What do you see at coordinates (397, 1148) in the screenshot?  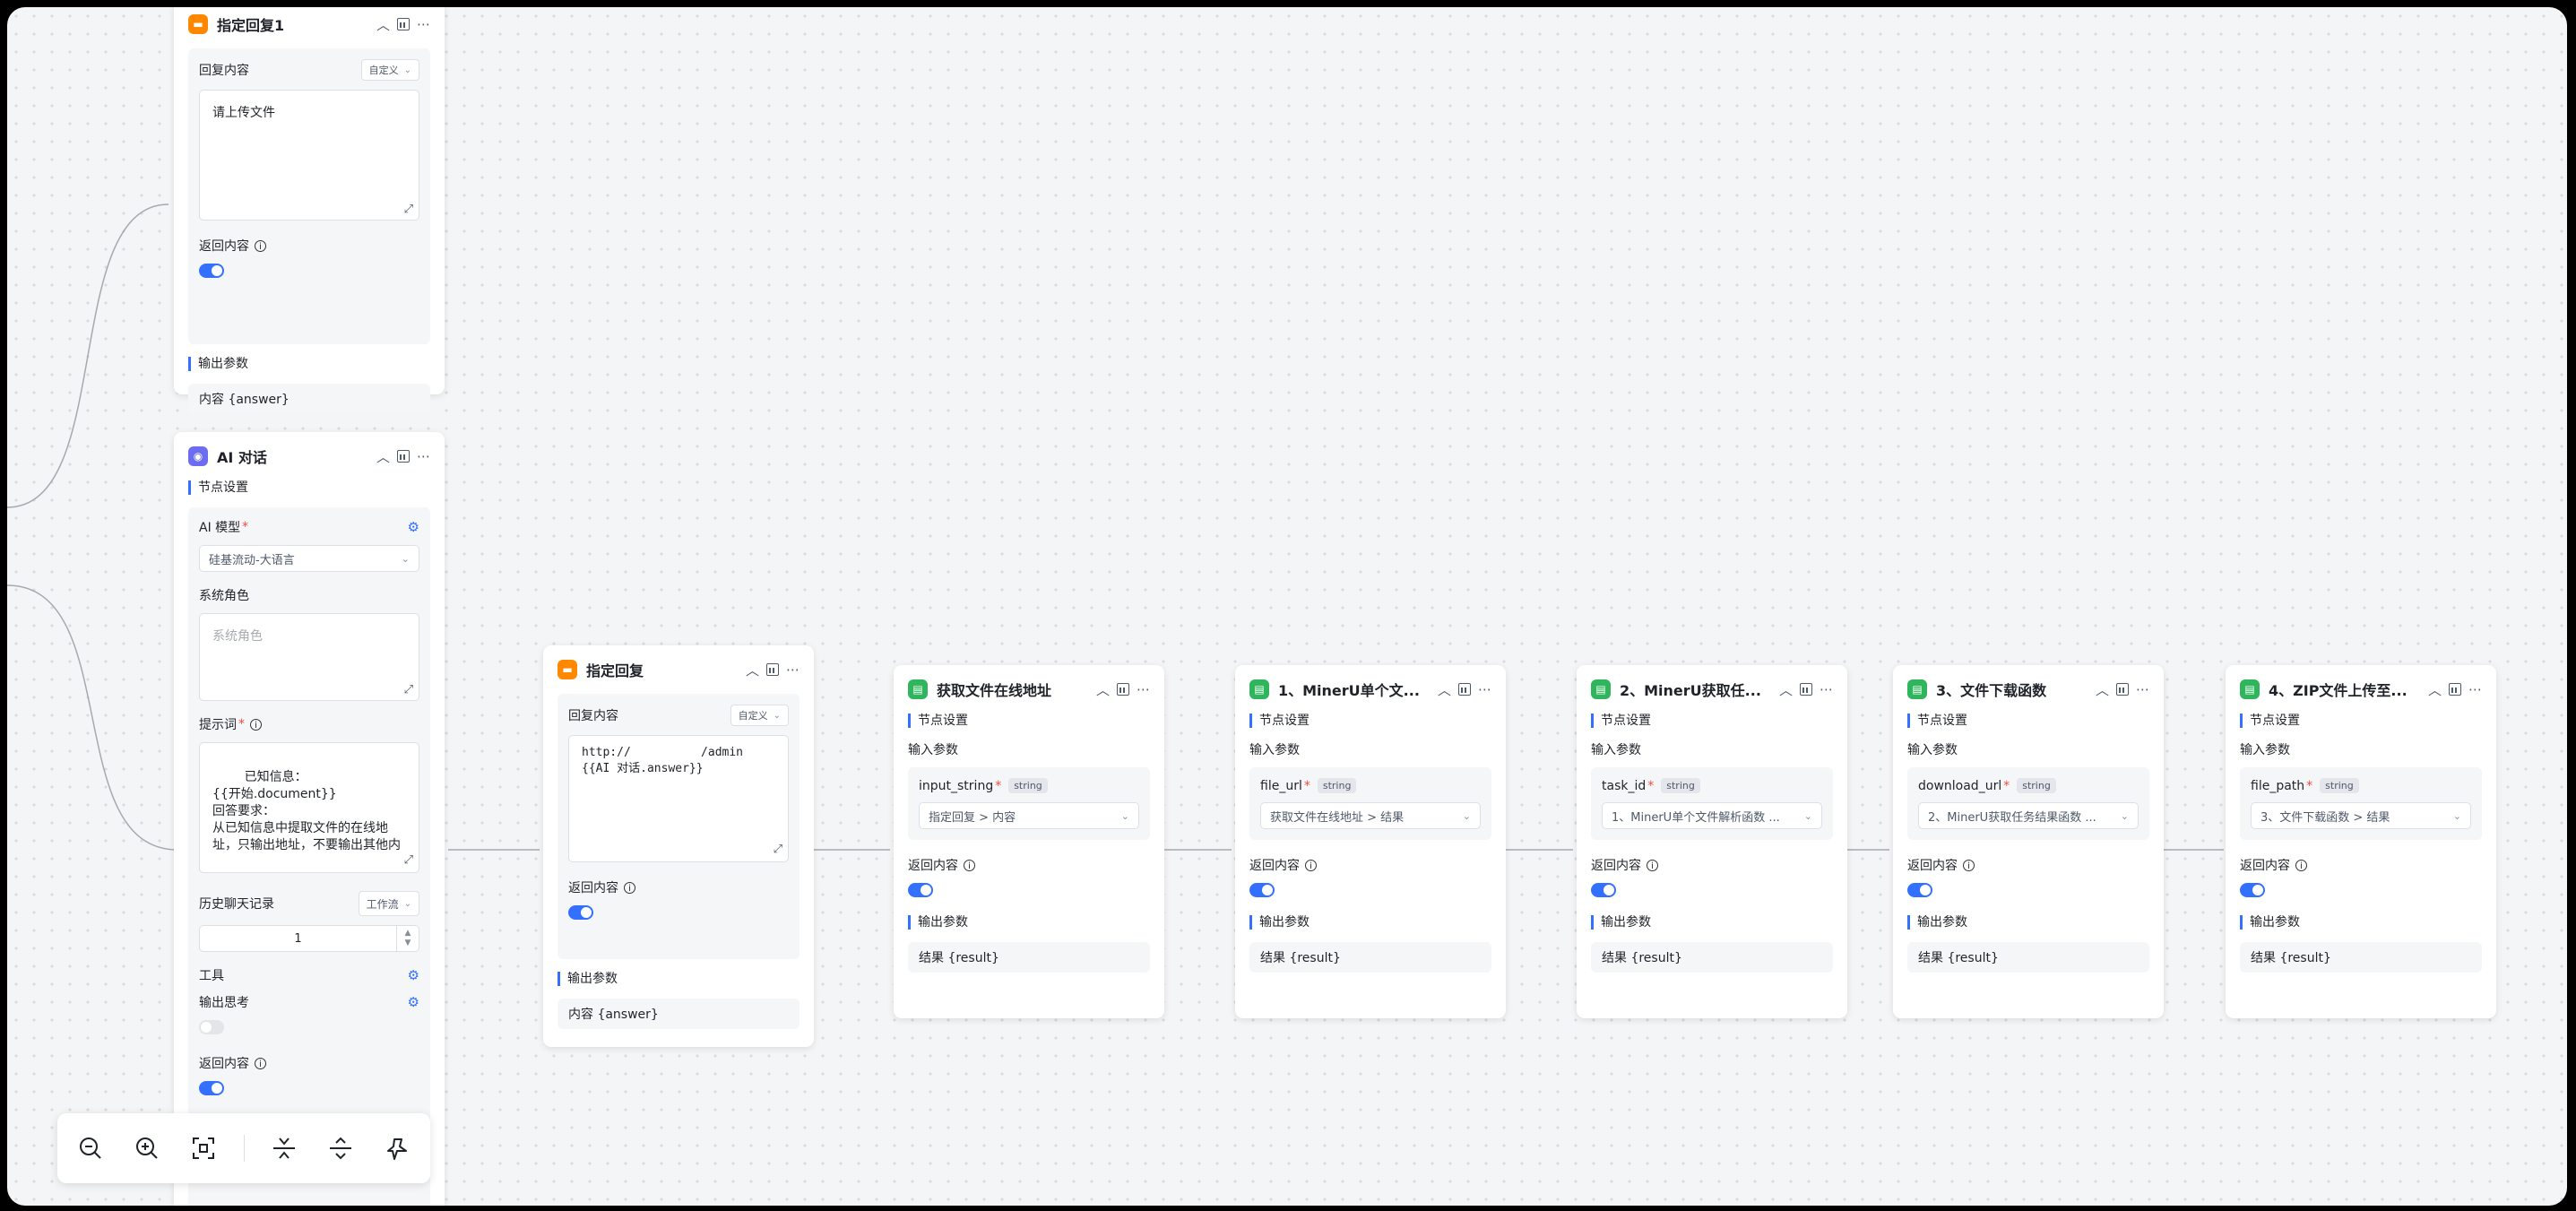 I see `auto-layout-icon` at bounding box center [397, 1148].